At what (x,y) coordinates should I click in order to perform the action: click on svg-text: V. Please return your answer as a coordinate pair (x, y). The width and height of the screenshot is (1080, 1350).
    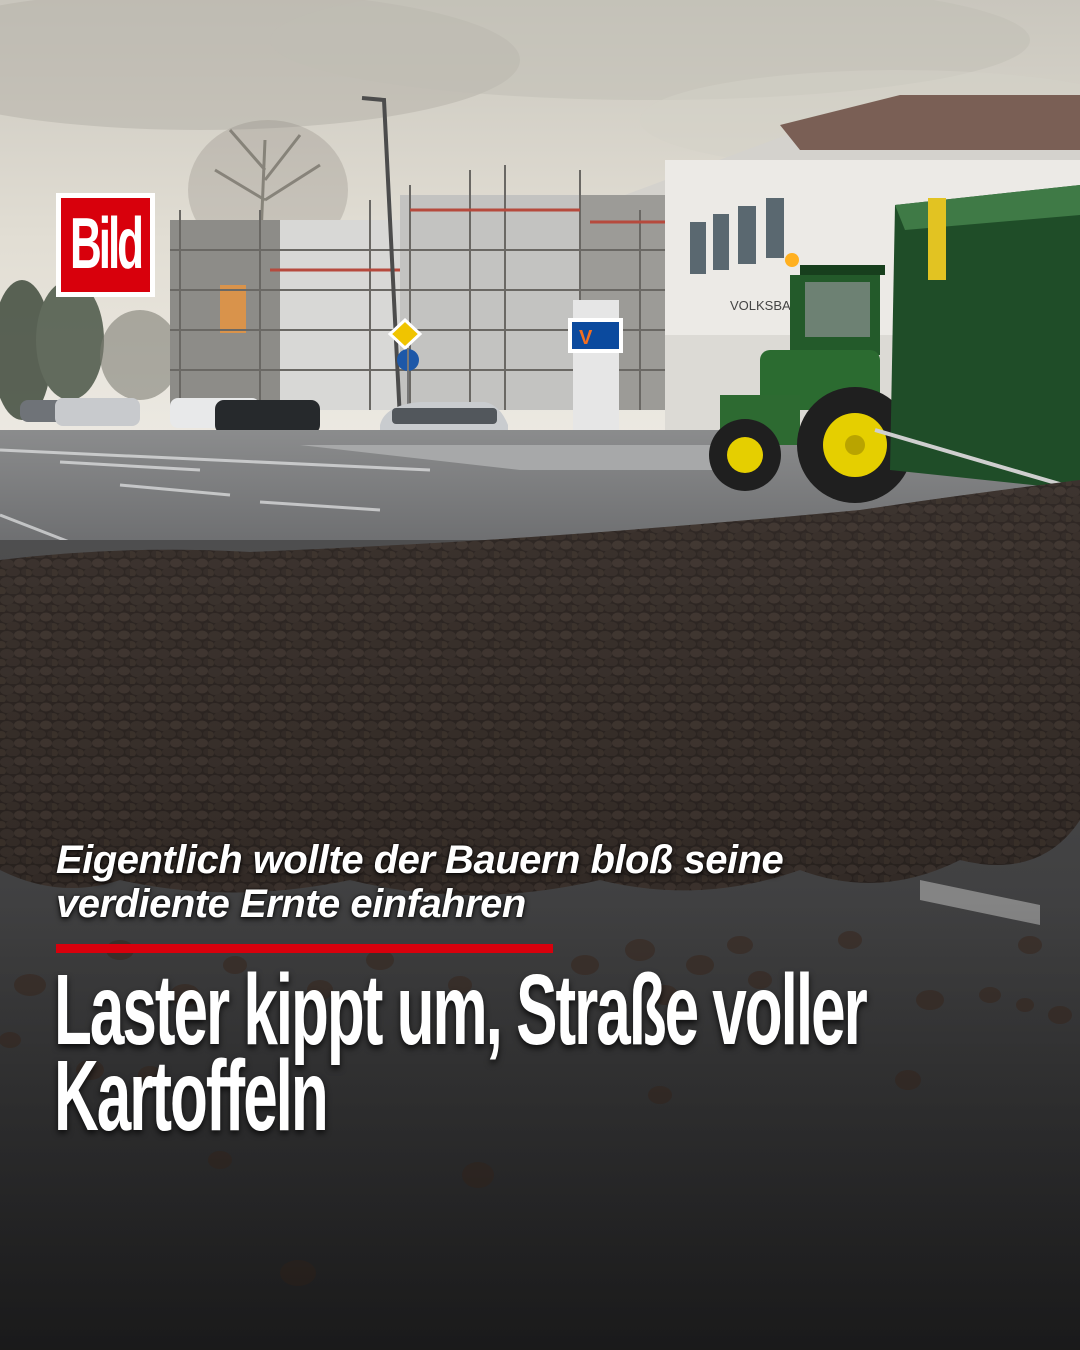
    Looking at the image, I should click on (586, 338).